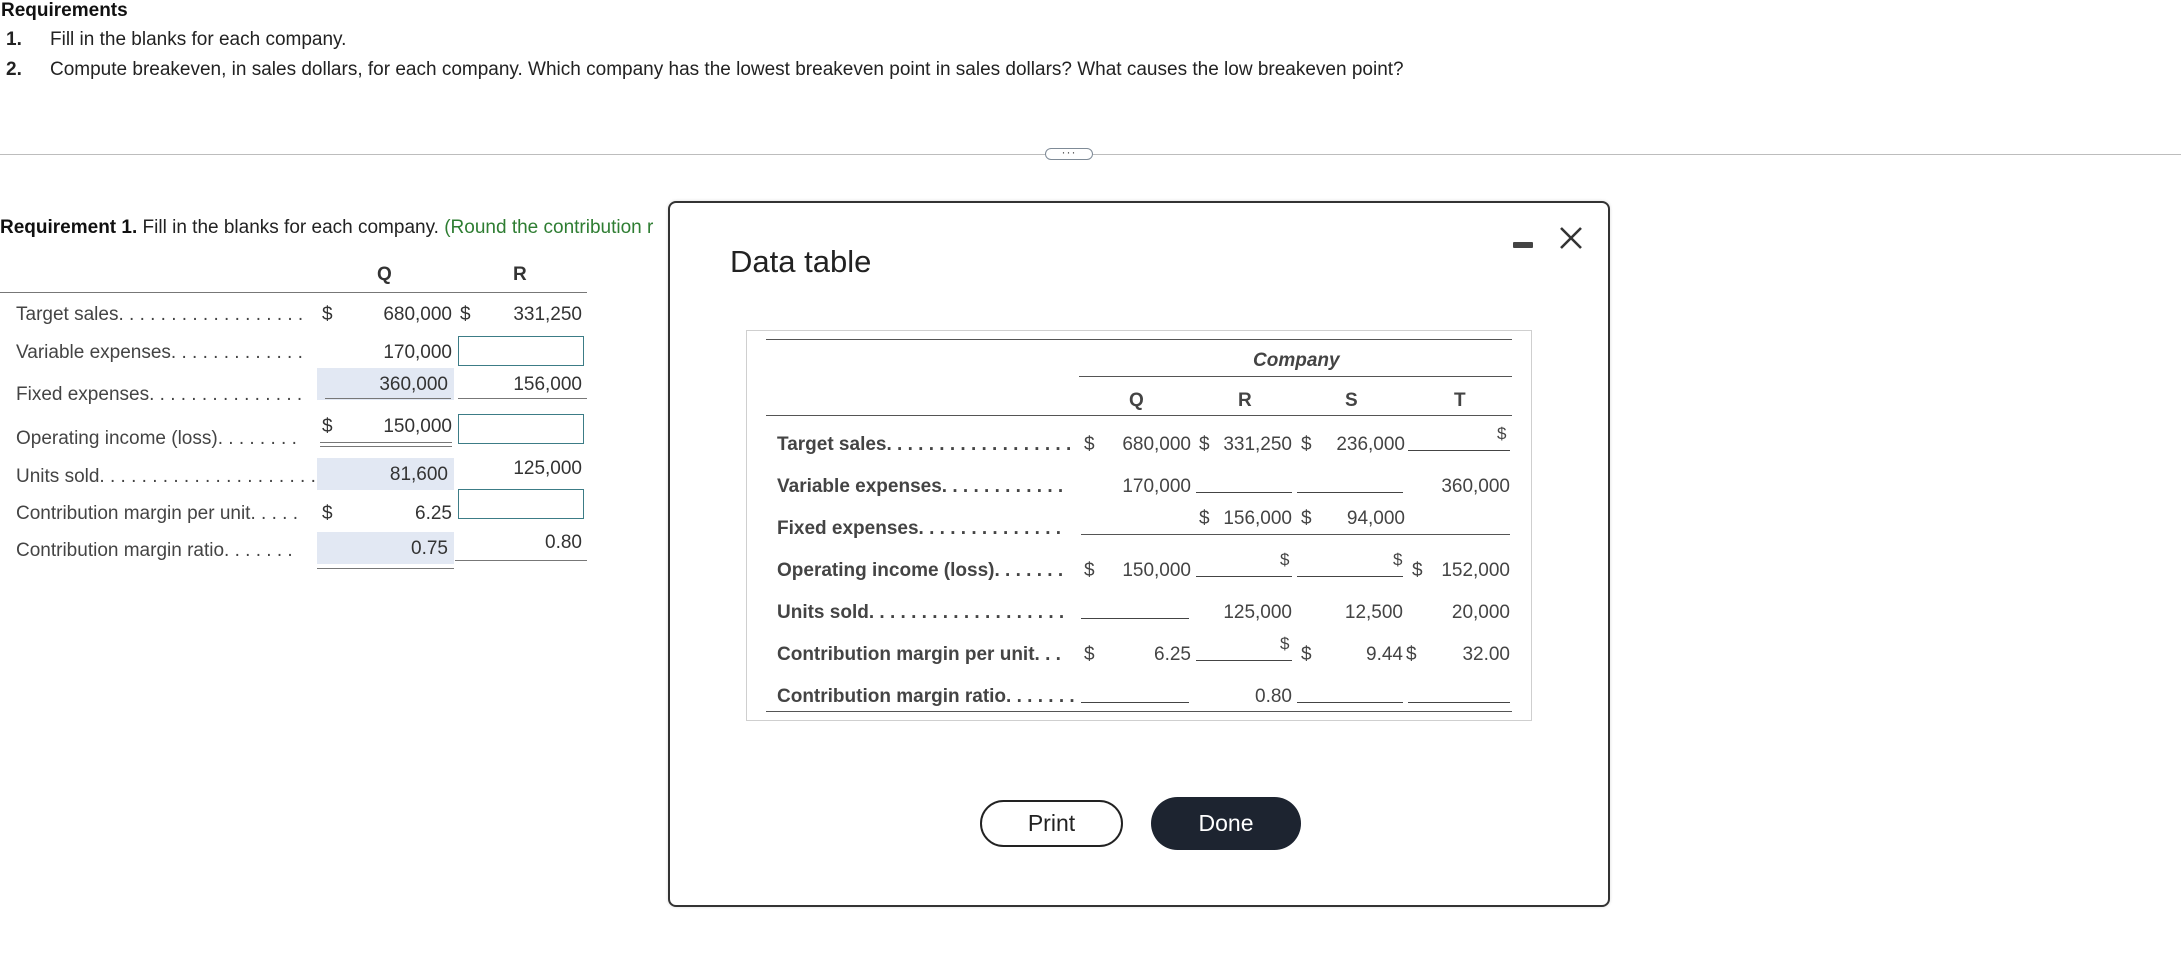 The height and width of the screenshot is (970, 2181). What do you see at coordinates (1244, 576) in the screenshot?
I see `blank-r-operating-income` at bounding box center [1244, 576].